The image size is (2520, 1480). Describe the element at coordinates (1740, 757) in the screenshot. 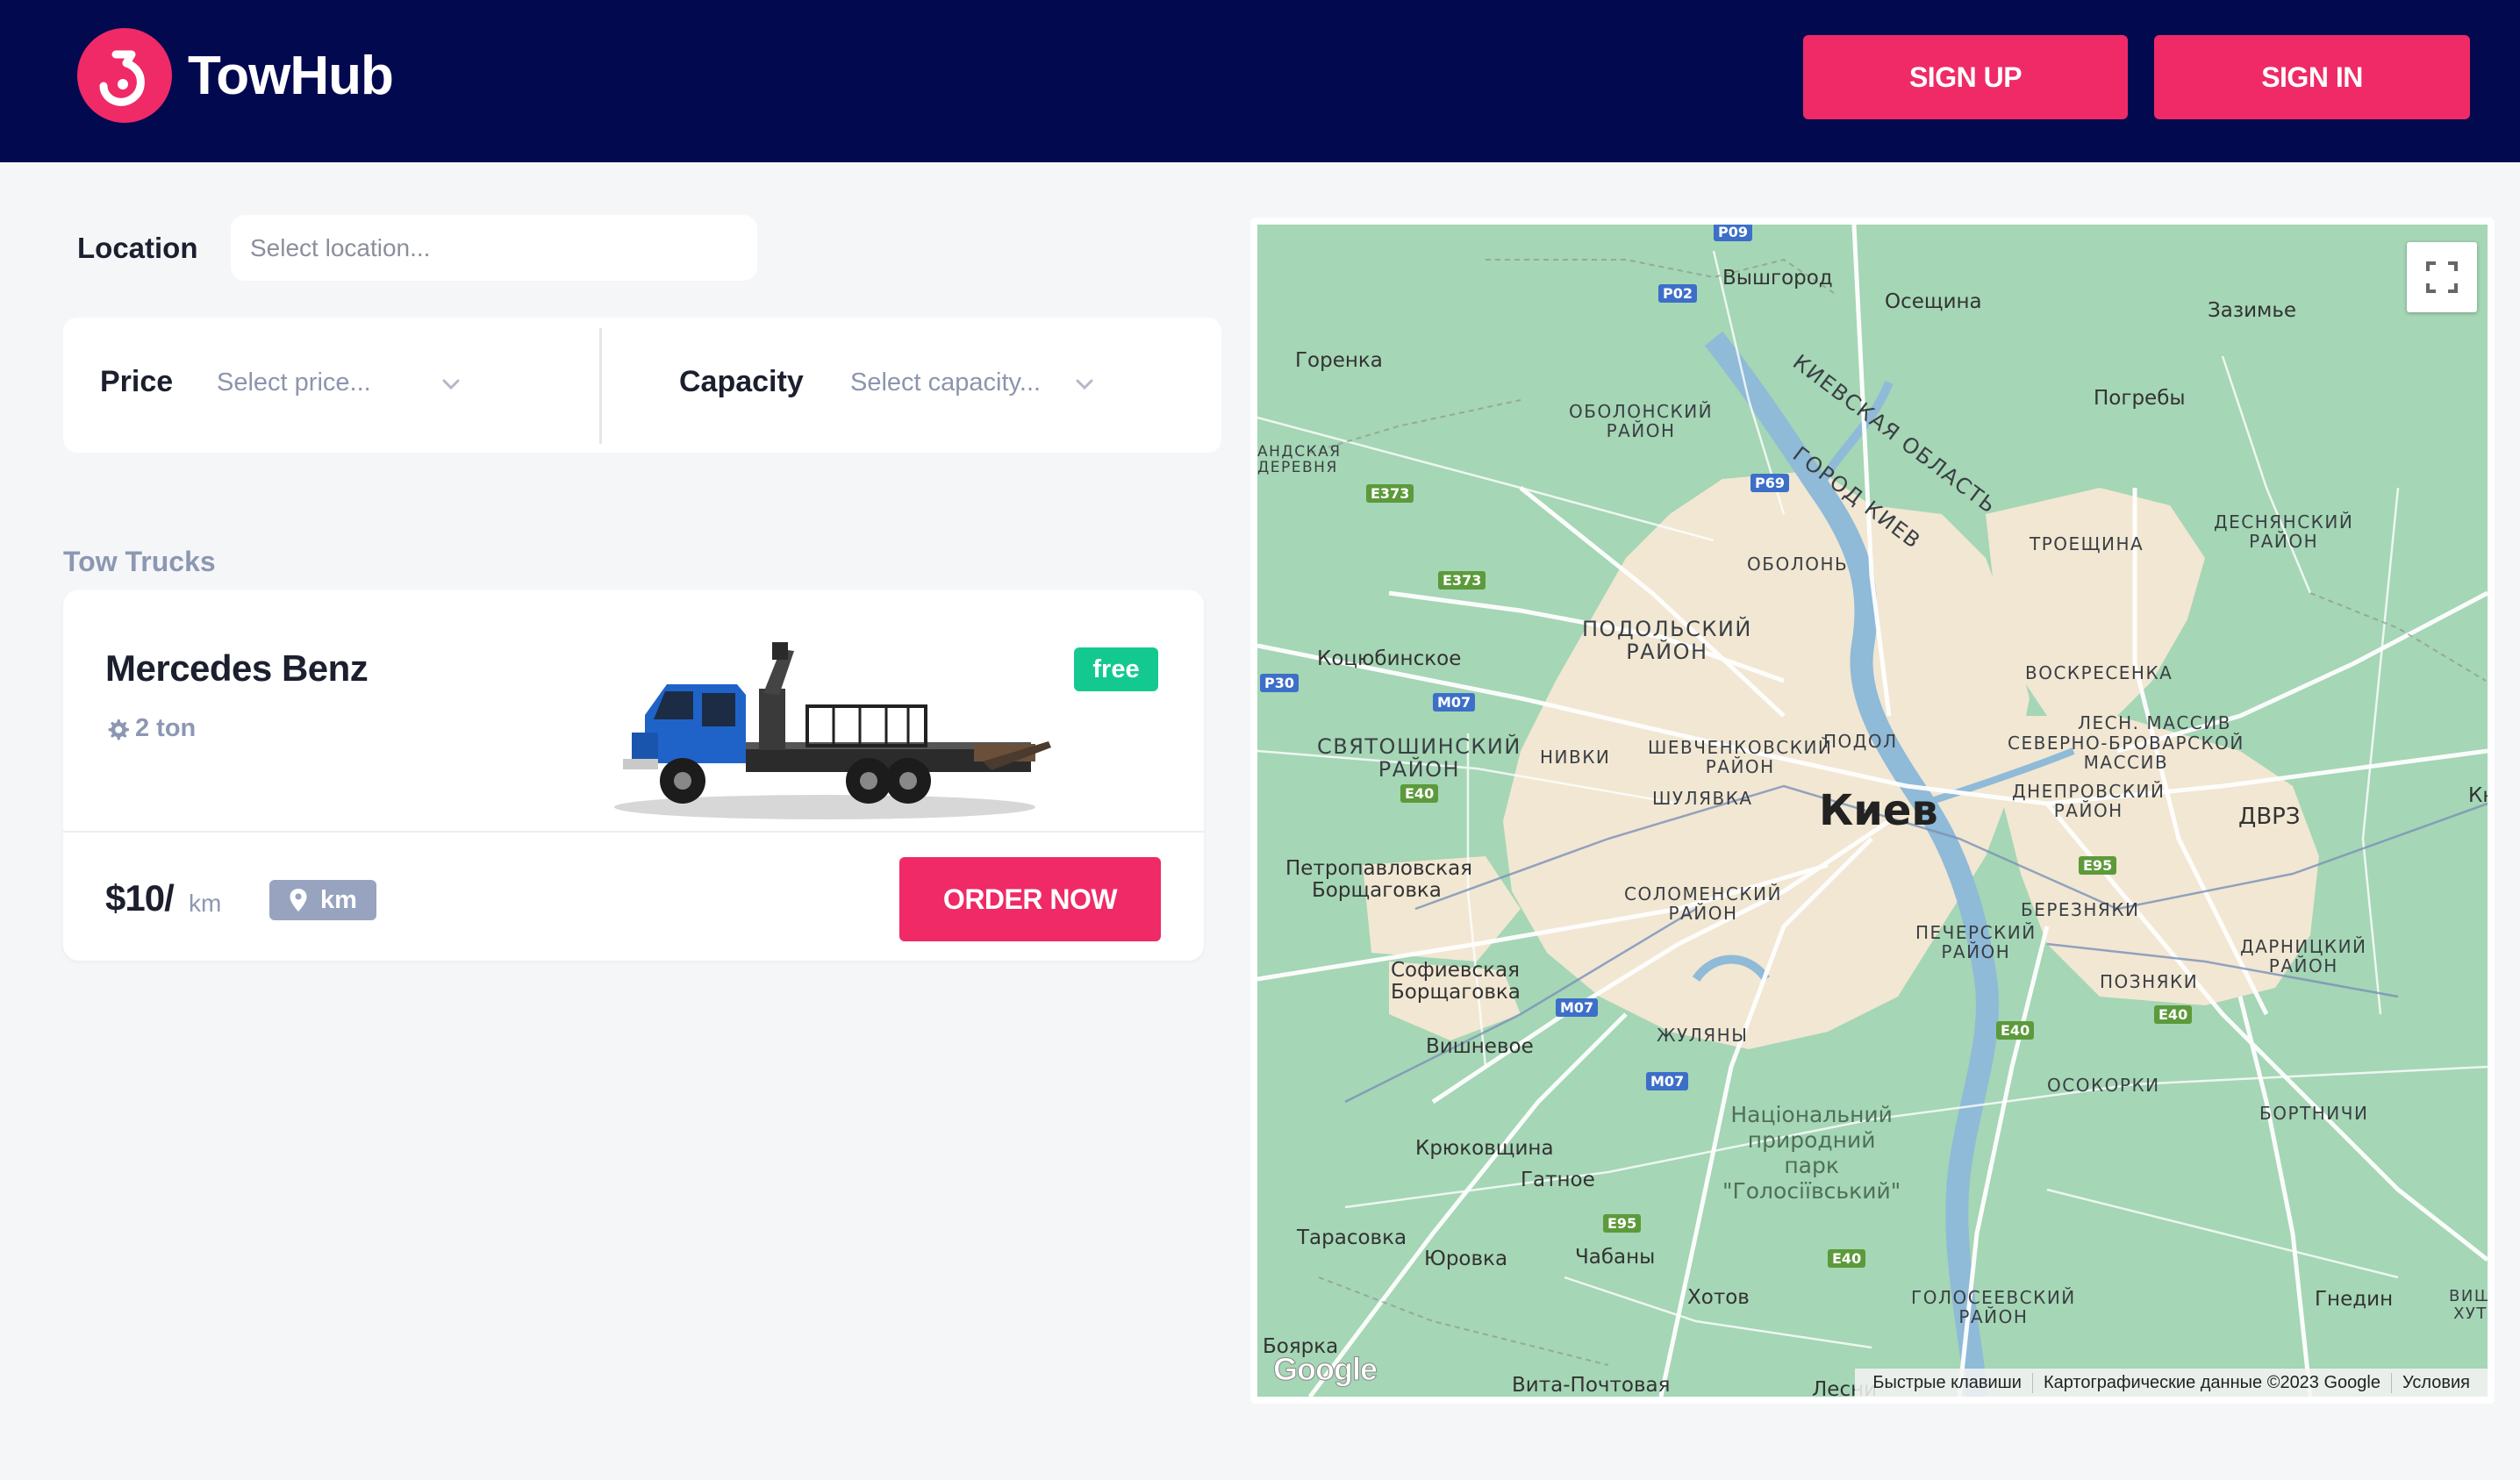

I see `district-label: ШЕВЧЕНКОВСКИЙ РАЙОН` at that location.